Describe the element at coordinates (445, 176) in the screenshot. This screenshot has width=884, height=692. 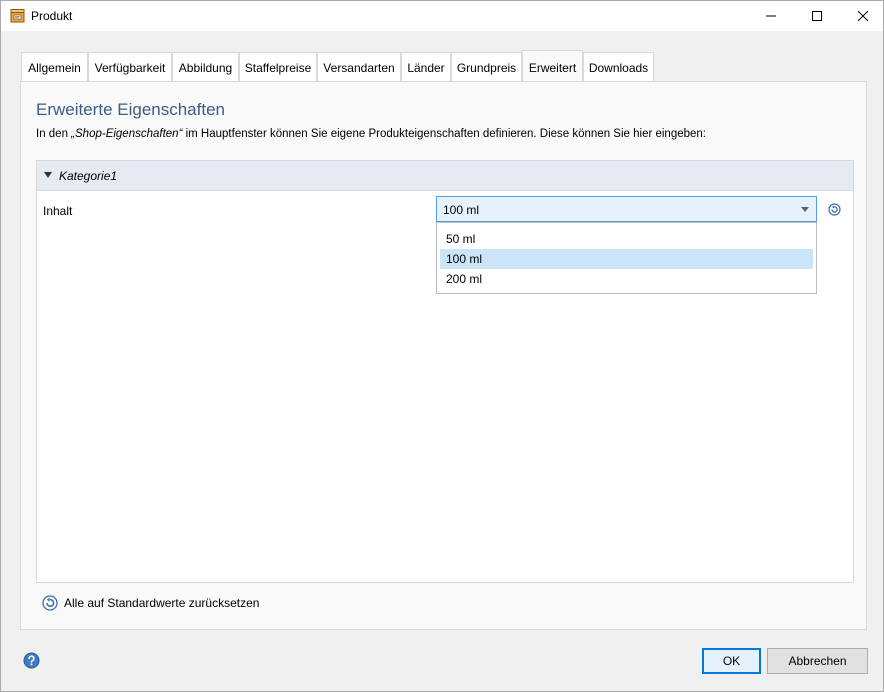
I see `category-header: Kategorie1` at that location.